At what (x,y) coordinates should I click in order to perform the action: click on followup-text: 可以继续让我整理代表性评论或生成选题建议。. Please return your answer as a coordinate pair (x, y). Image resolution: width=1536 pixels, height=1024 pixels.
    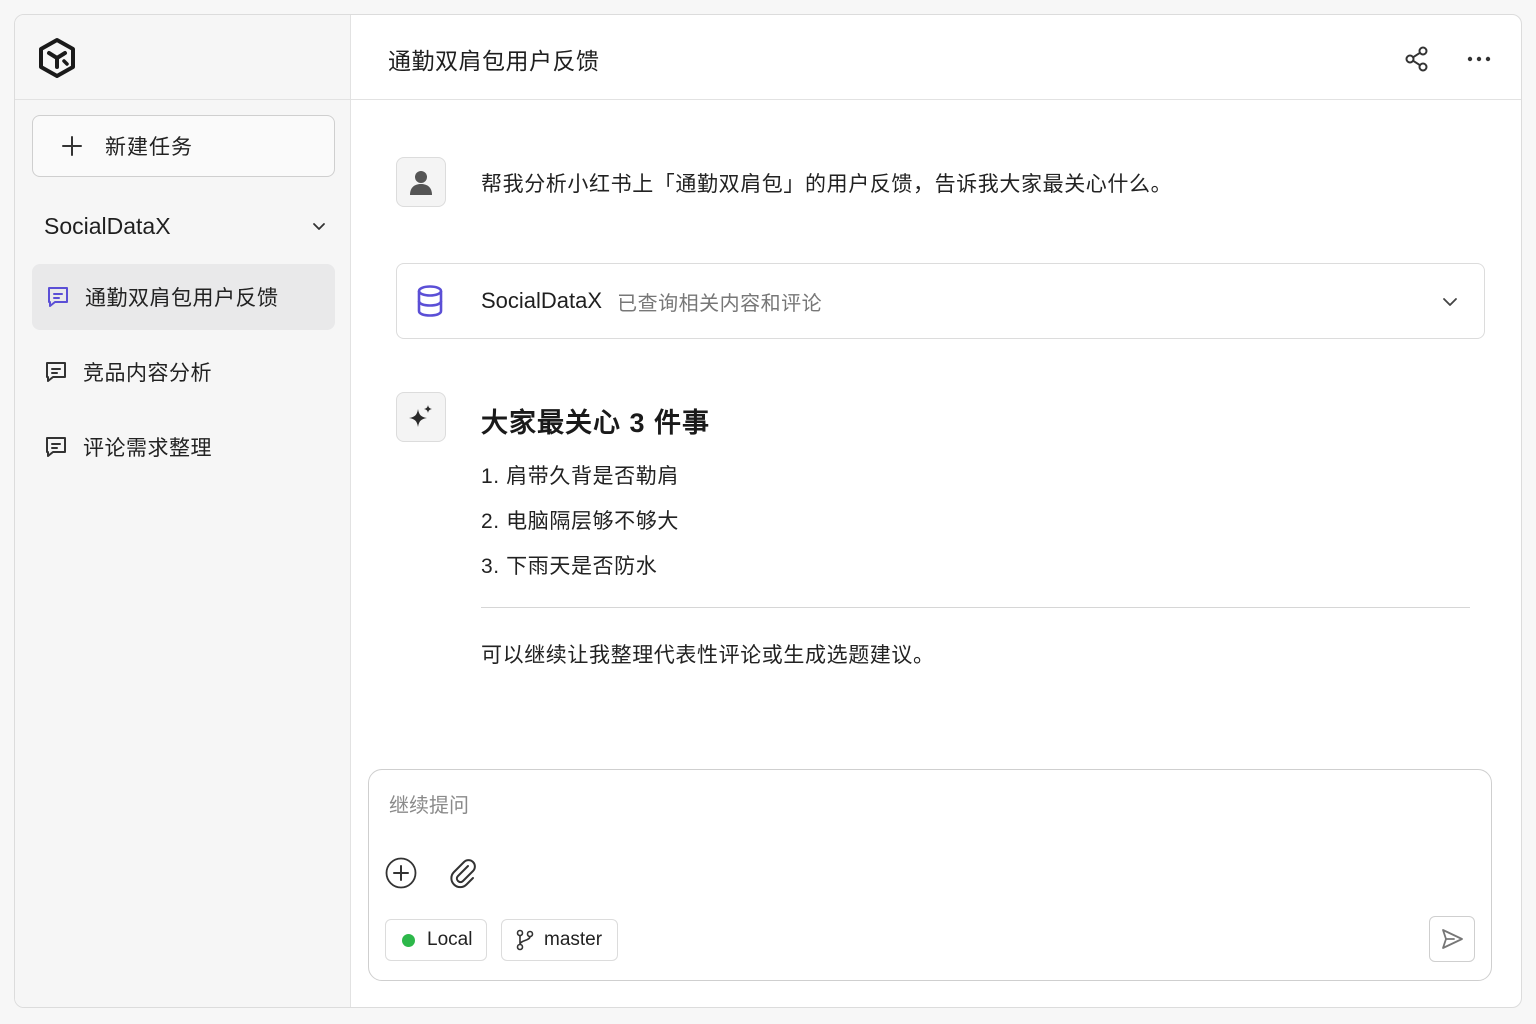
    Looking at the image, I should click on (708, 655).